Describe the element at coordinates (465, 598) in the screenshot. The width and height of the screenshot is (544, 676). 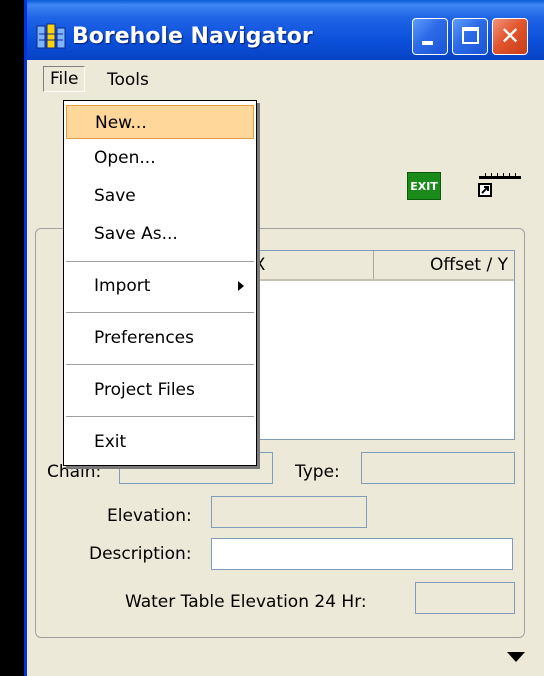
I see `water-table-field` at that location.